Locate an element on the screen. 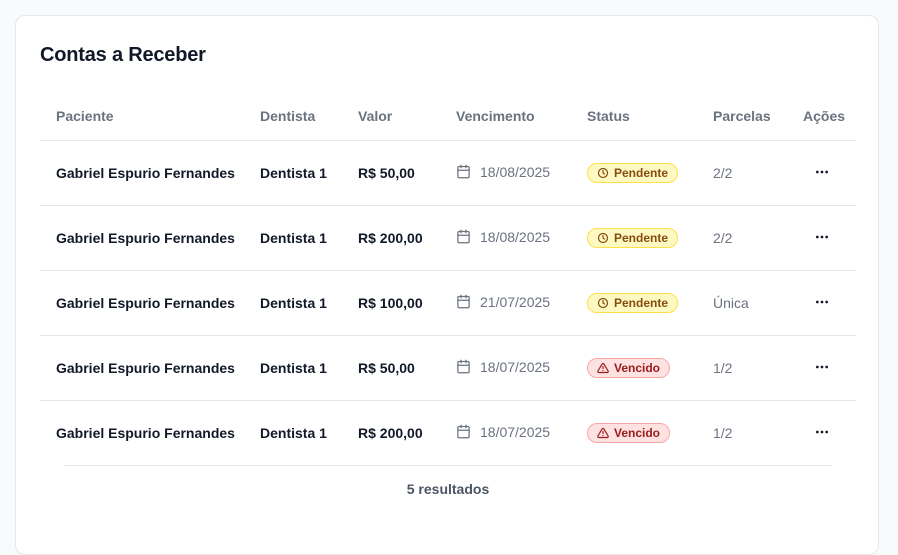 This screenshot has height=555, width=898. cell-vencimento: 21/07/2025 is located at coordinates (505, 303).